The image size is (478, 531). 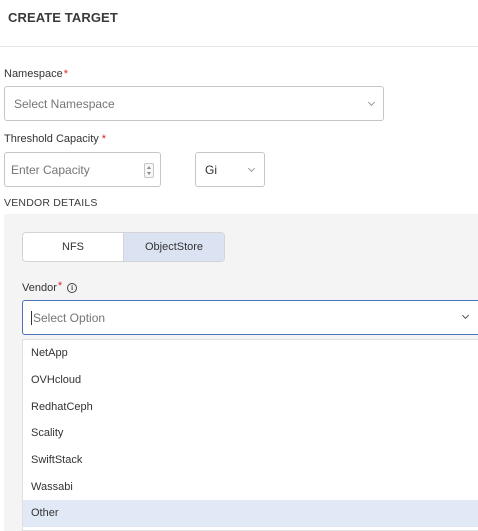 What do you see at coordinates (250, 317) in the screenshot?
I see `vendor-select: Select Option` at bounding box center [250, 317].